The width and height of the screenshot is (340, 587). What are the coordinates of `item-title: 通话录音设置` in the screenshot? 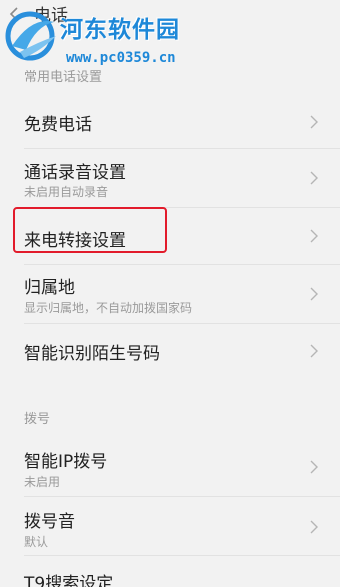 It's located at (75, 173).